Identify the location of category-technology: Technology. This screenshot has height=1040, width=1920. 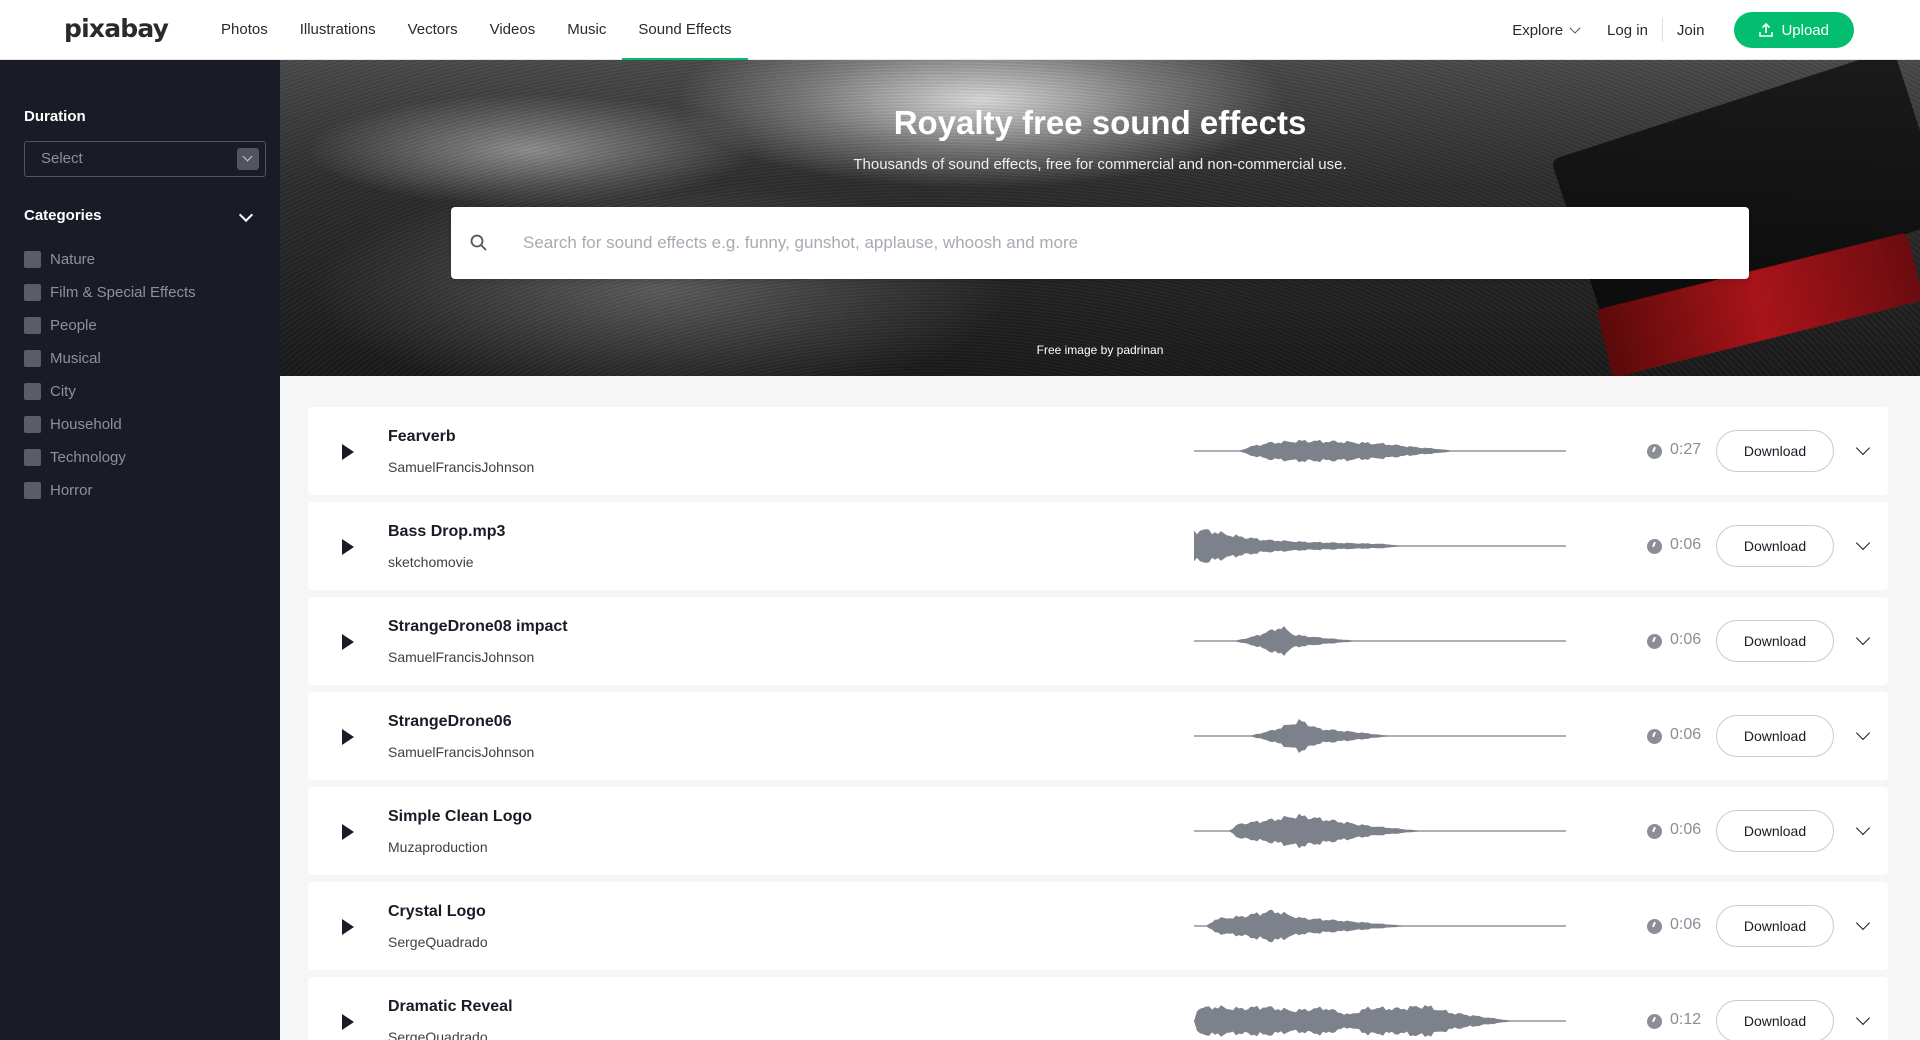
(110, 457).